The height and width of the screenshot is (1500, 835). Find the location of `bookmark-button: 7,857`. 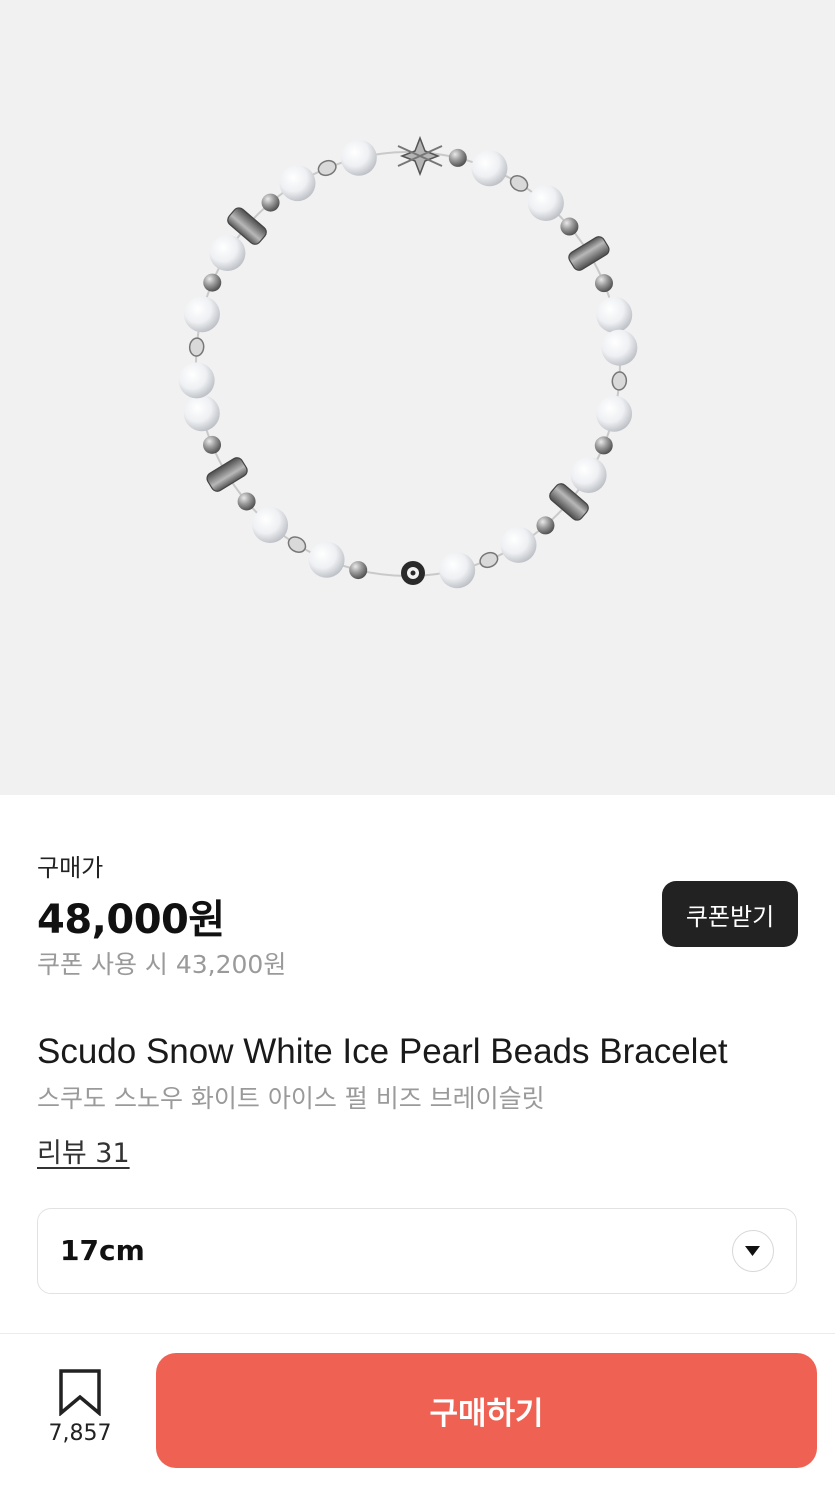

bookmark-button: 7,857 is located at coordinates (80, 1411).